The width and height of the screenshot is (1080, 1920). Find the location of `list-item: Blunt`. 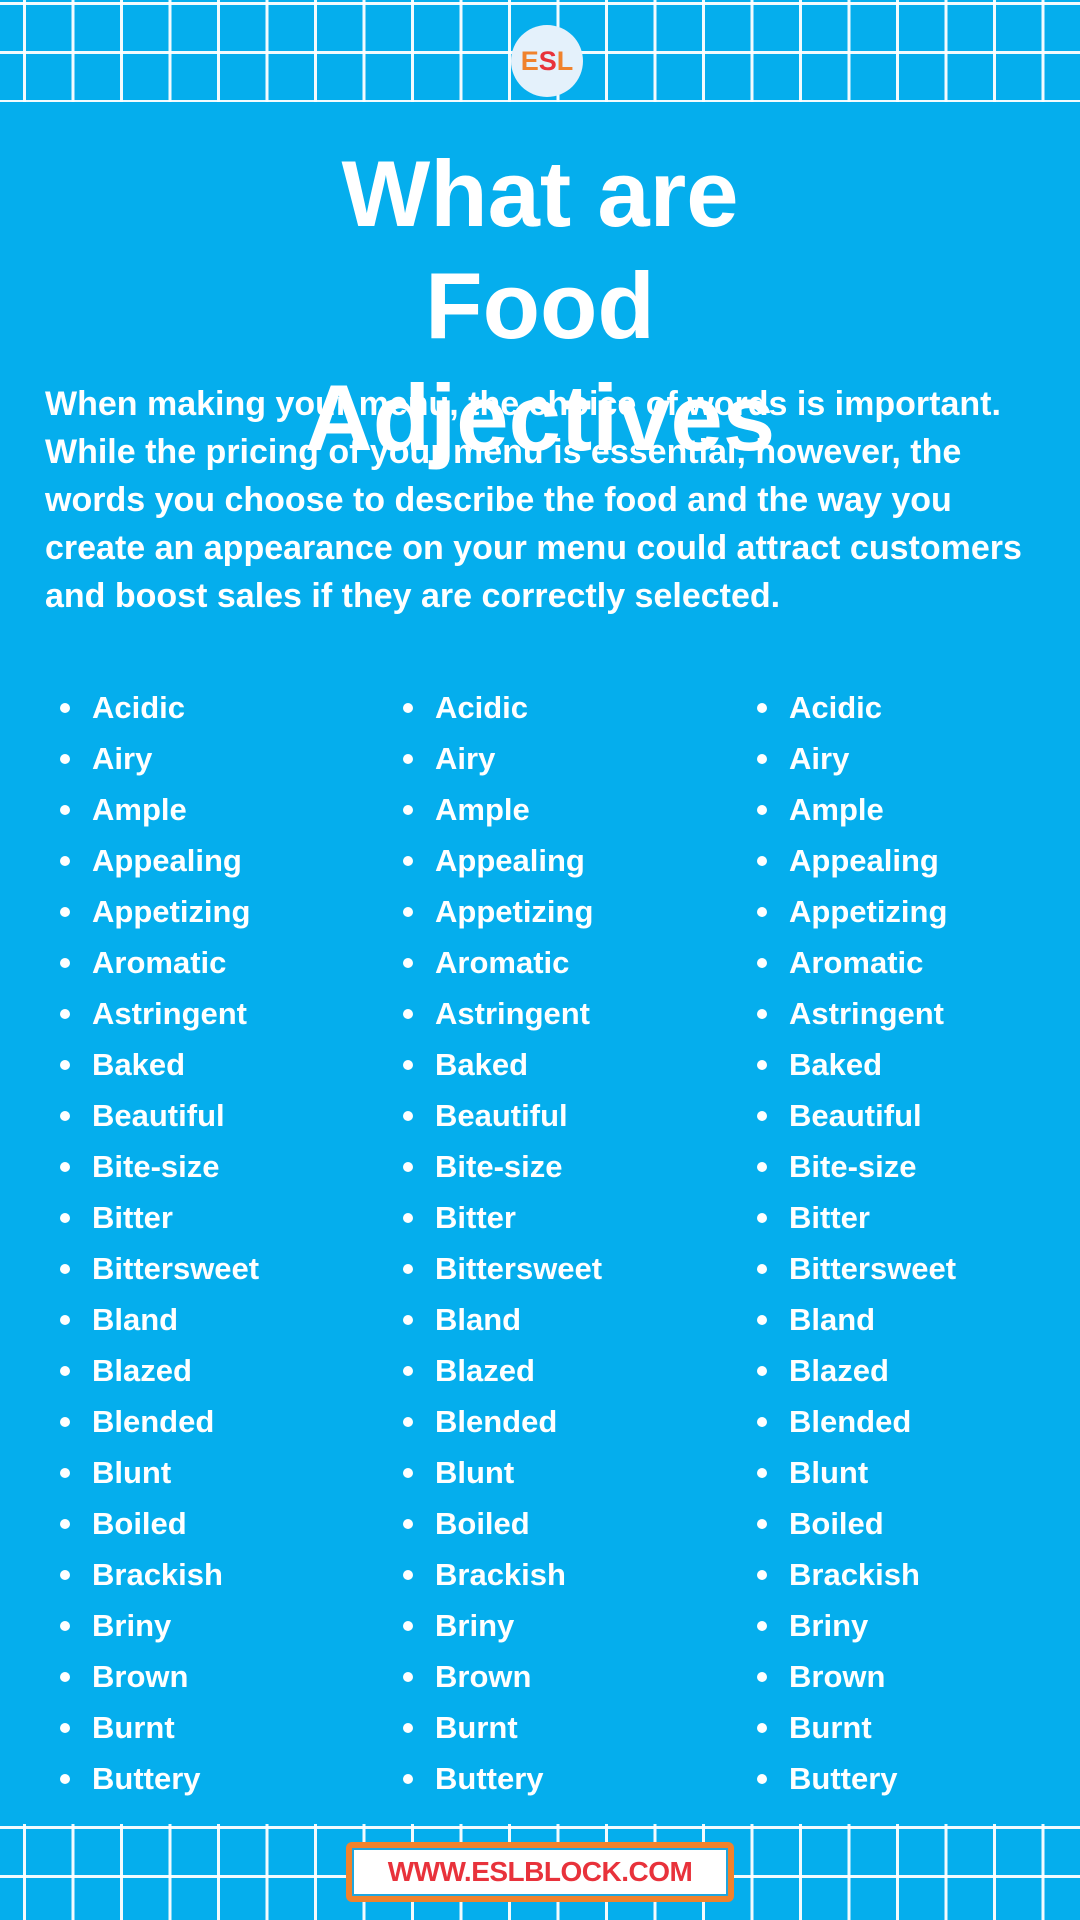

list-item: Blunt is located at coordinates (856, 1472).